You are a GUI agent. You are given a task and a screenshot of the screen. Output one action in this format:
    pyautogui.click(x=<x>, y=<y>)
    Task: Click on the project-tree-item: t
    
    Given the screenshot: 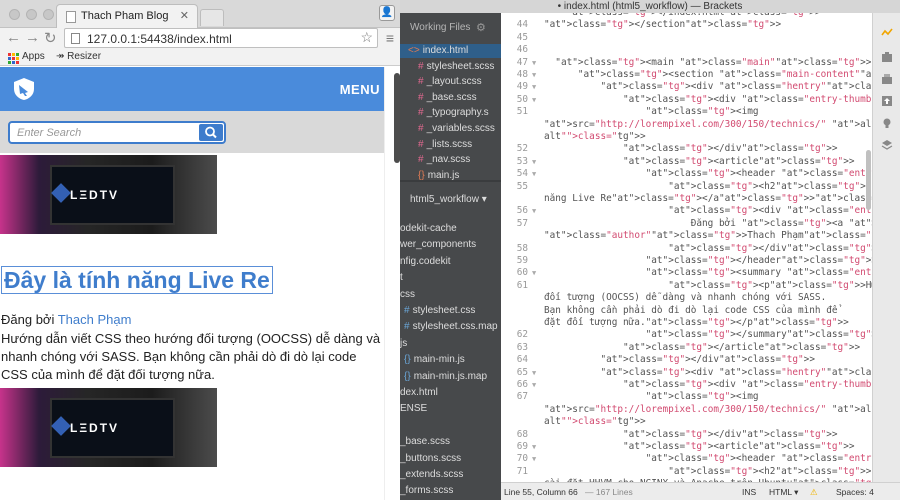 What is the action you would take?
    pyautogui.click(x=401, y=277)
    